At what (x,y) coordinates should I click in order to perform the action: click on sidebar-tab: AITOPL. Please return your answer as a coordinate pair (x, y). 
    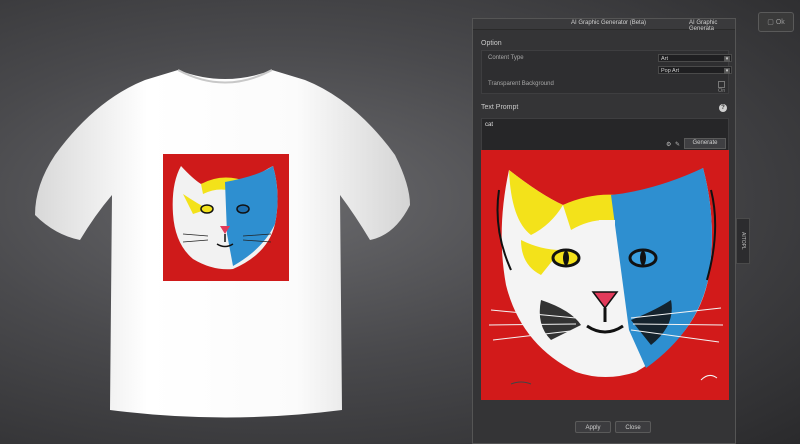
    Looking at the image, I should click on (743, 241).